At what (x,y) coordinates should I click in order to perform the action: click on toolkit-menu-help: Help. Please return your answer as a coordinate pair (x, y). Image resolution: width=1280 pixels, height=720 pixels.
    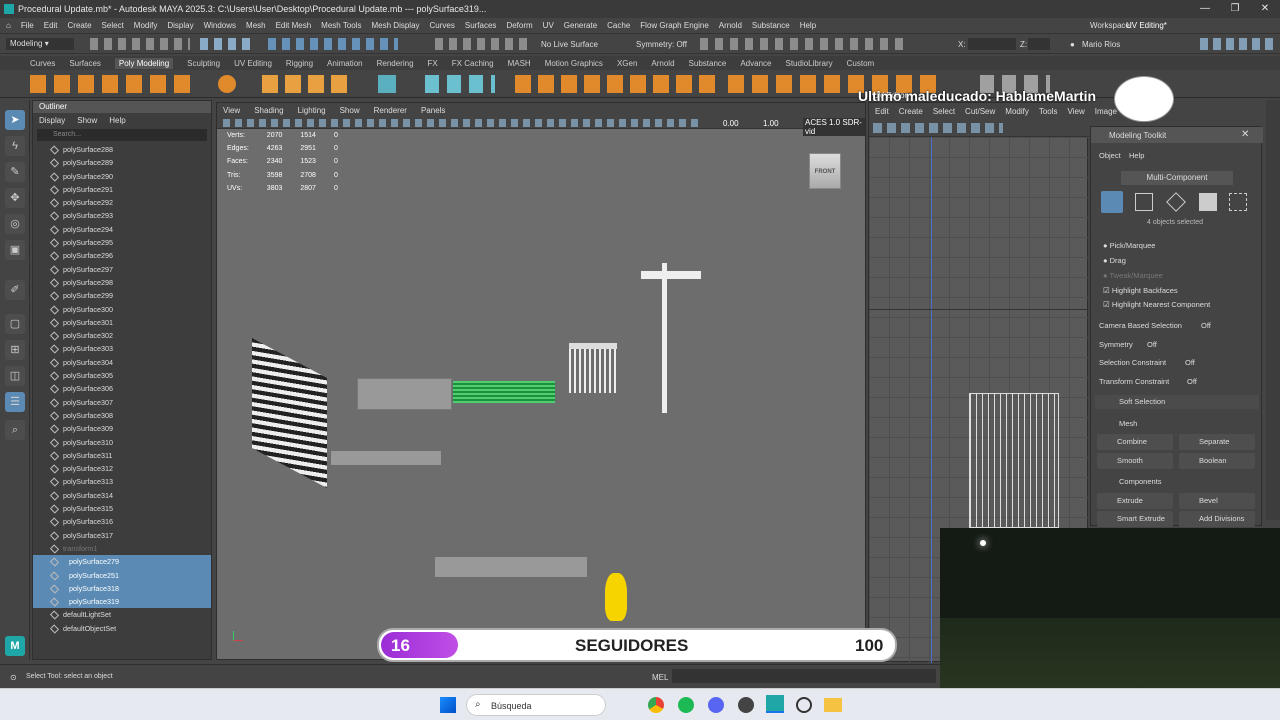
    Looking at the image, I should click on (1136, 155).